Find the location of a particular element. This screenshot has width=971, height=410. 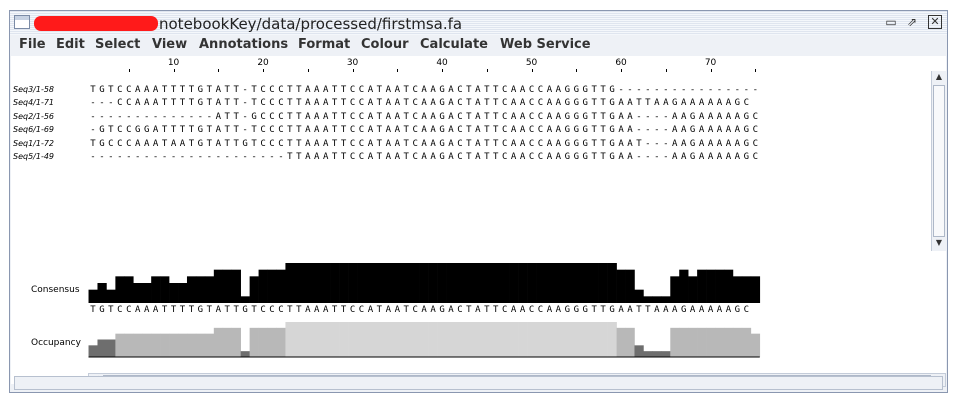

maximize-icon: ⇗ is located at coordinates (912, 22).